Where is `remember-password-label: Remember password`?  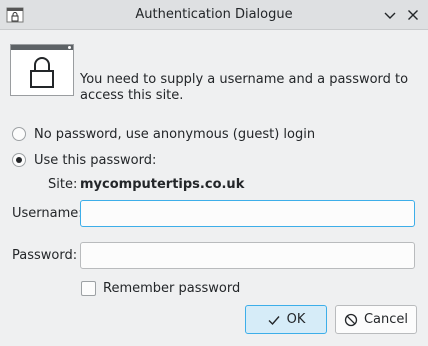
remember-password-label: Remember password is located at coordinates (172, 288).